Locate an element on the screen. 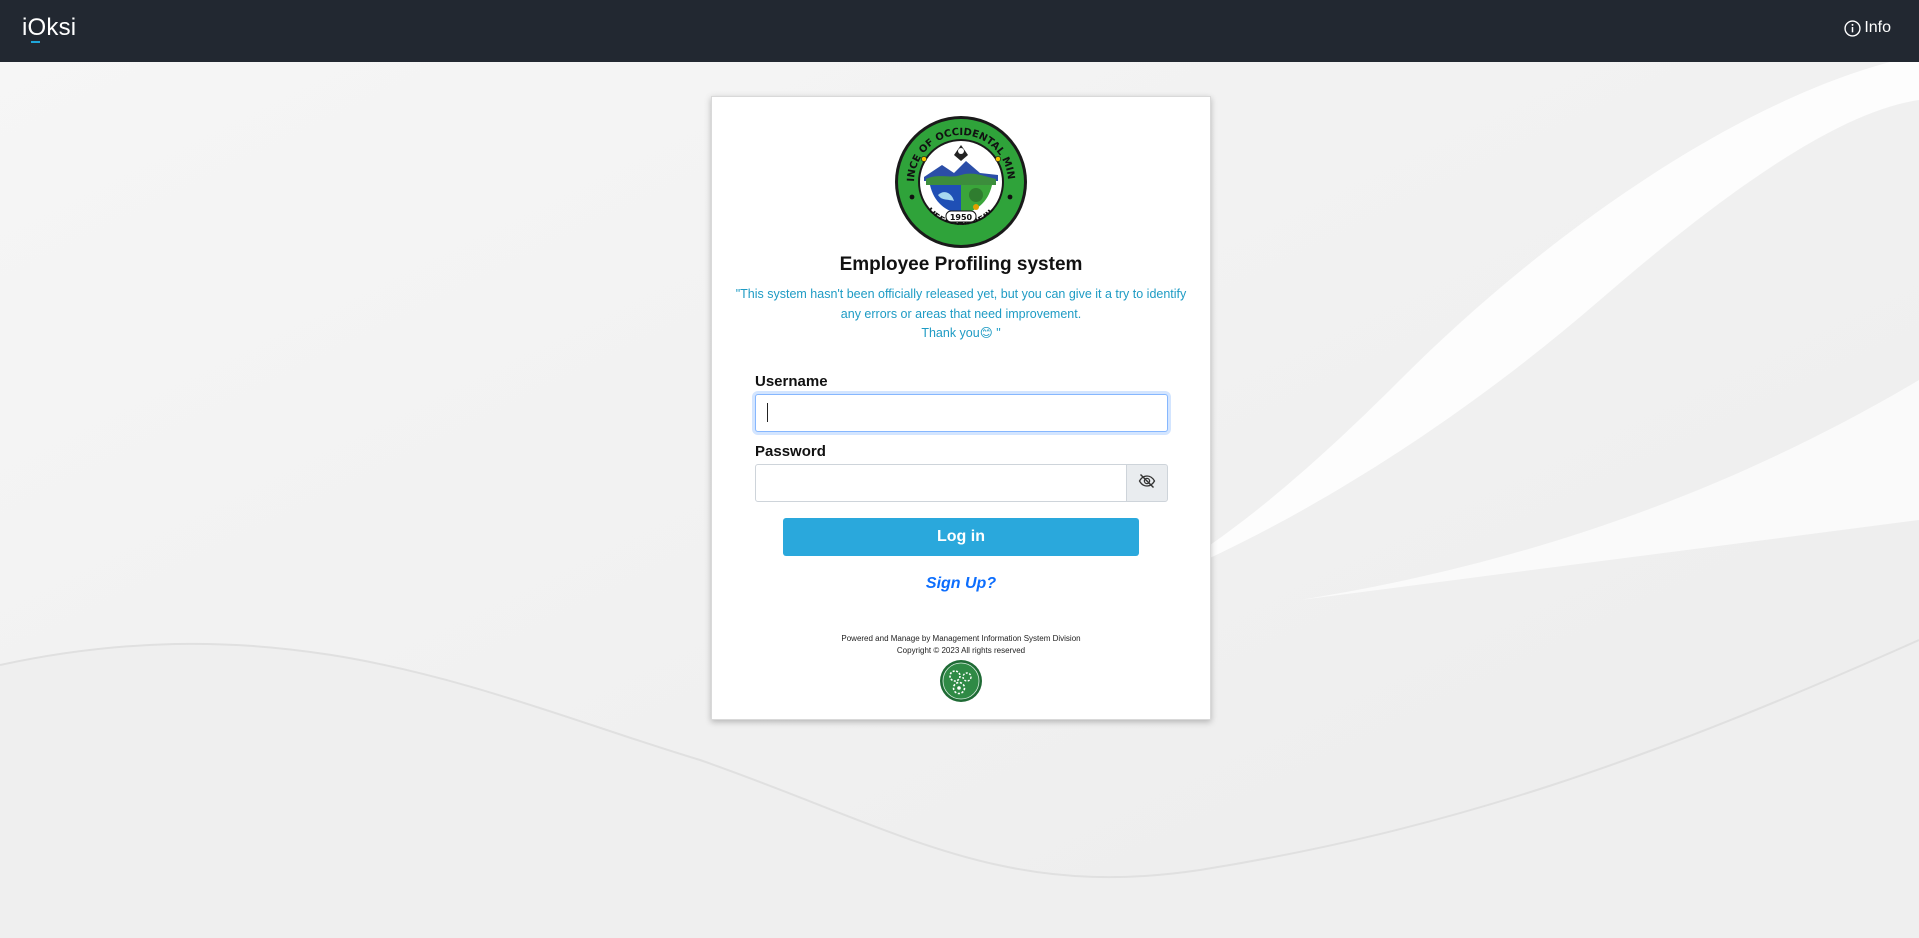 The image size is (1919, 938). password-visibility-toggle is located at coordinates (1147, 483).